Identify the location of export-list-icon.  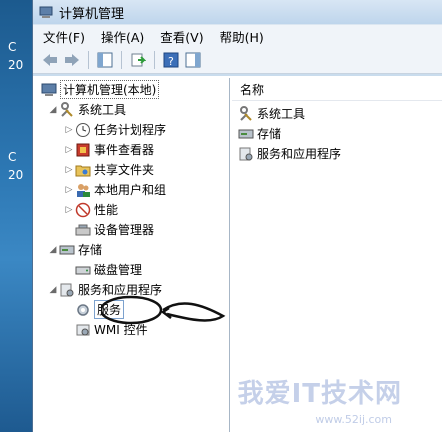
(138, 60).